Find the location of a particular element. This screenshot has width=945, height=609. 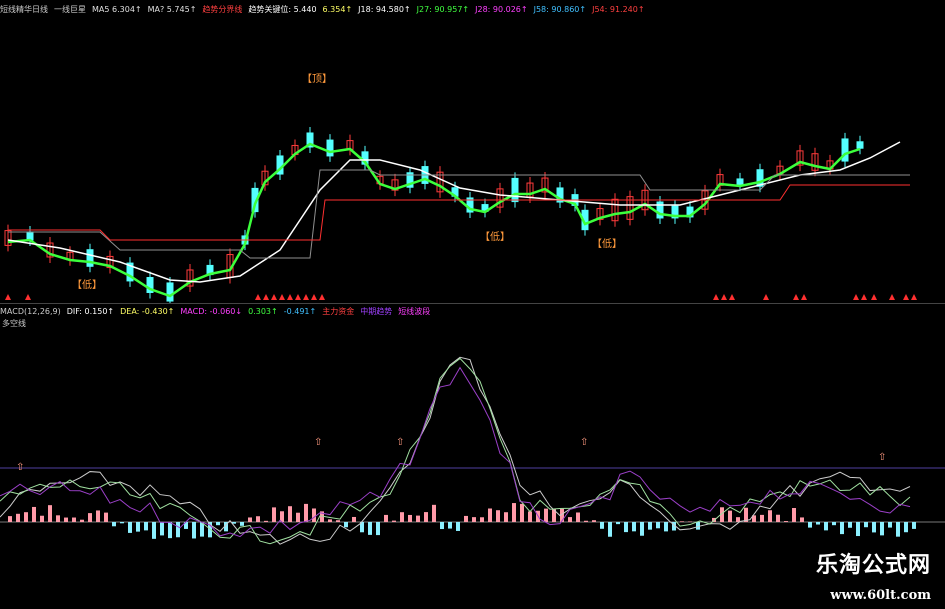

watermark-url: www.60lt.com is located at coordinates (880, 595).